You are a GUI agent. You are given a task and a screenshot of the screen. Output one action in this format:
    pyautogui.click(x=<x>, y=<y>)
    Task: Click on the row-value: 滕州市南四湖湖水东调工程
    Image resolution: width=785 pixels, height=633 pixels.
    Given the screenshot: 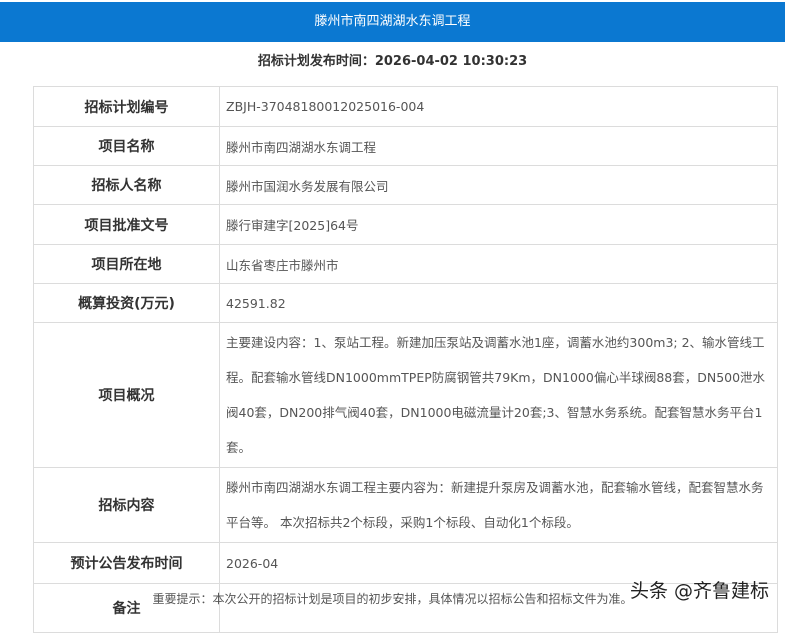 What is the action you would take?
    pyautogui.click(x=498, y=146)
    